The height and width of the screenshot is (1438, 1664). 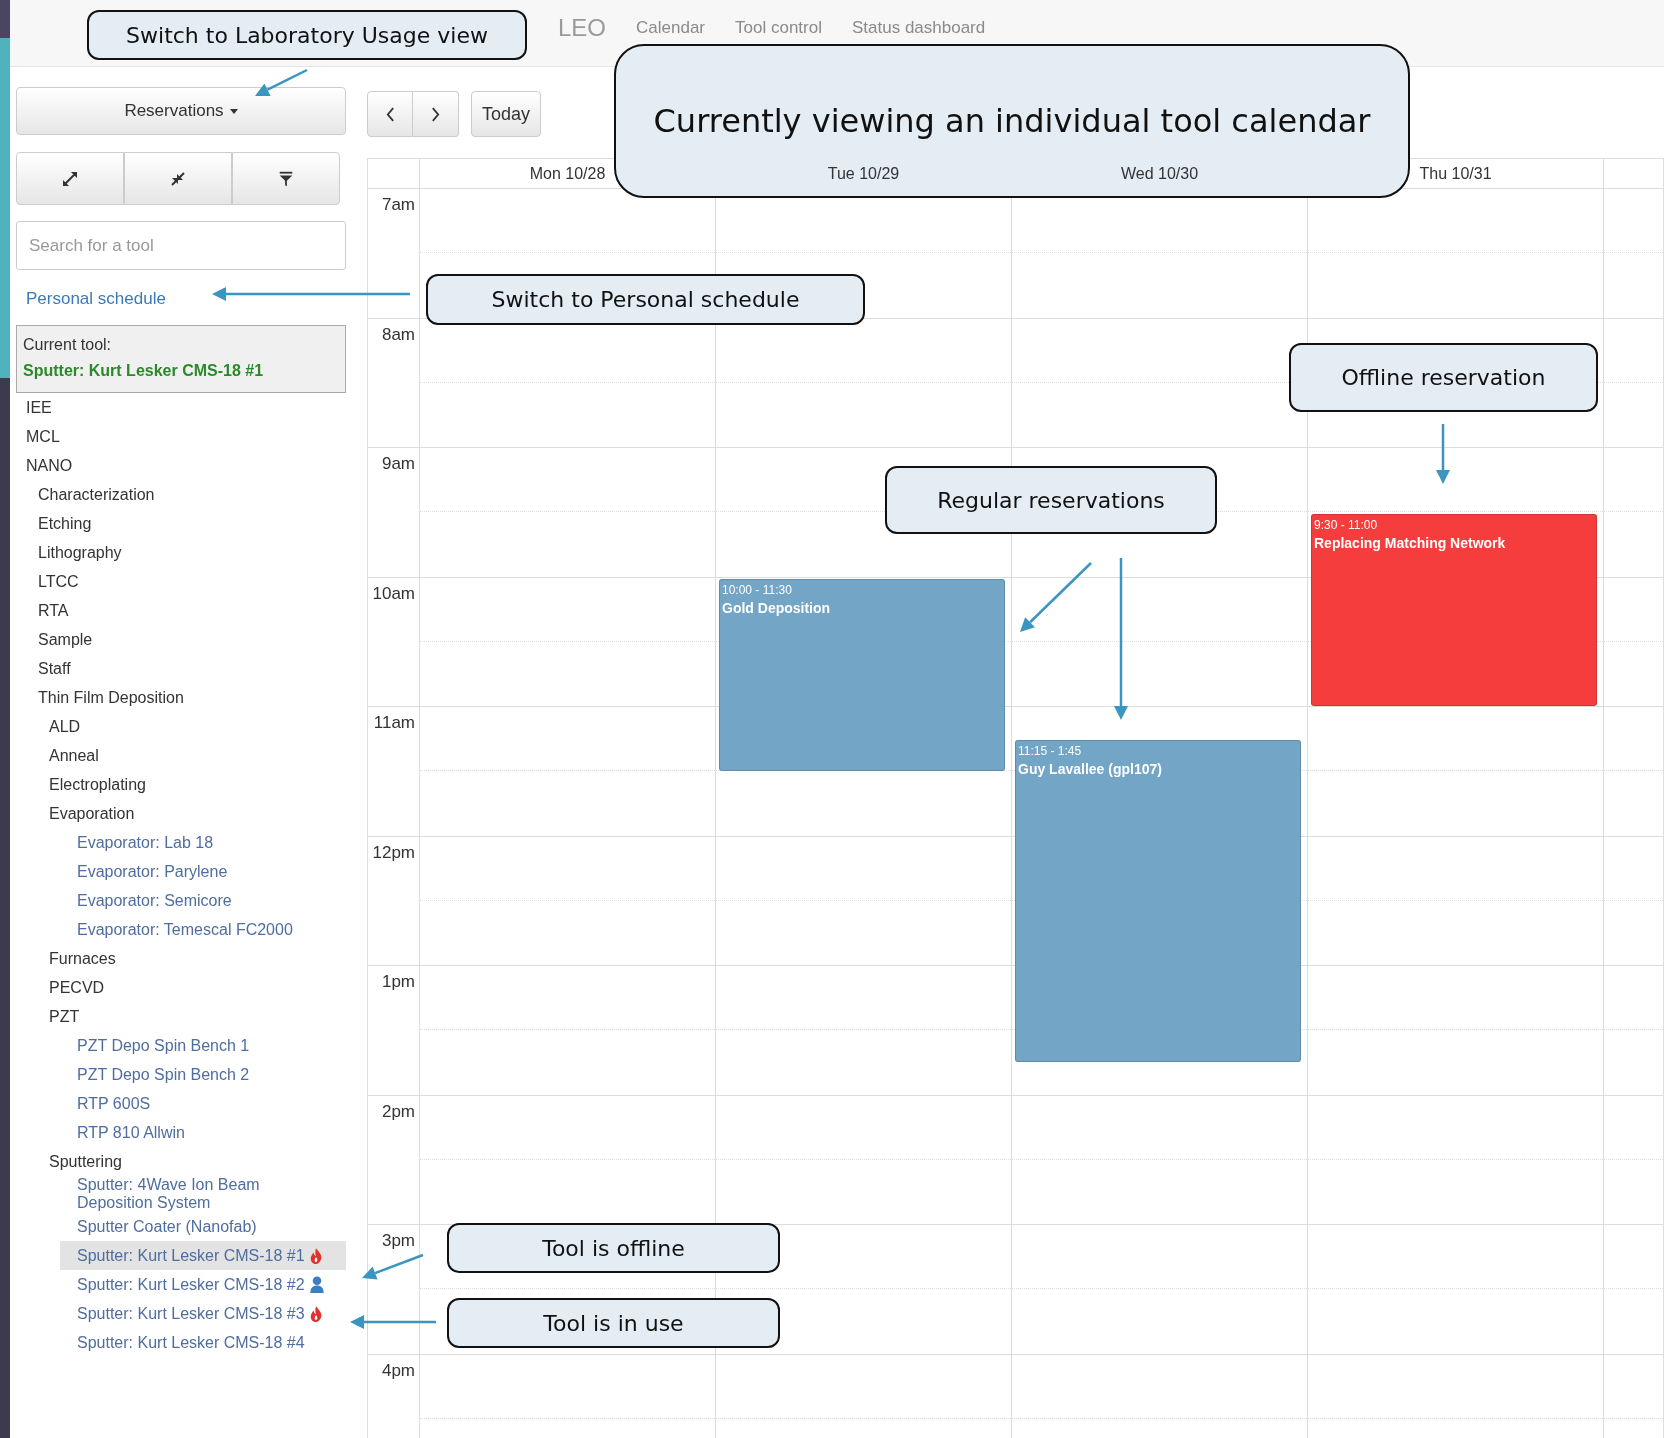 What do you see at coordinates (398, 334) in the screenshot?
I see `hour-label: 8am` at bounding box center [398, 334].